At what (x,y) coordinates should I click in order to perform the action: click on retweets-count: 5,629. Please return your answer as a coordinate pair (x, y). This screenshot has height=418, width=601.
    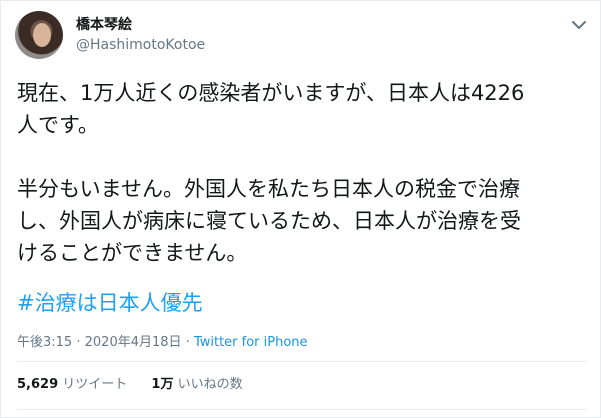
    Looking at the image, I should click on (38, 384).